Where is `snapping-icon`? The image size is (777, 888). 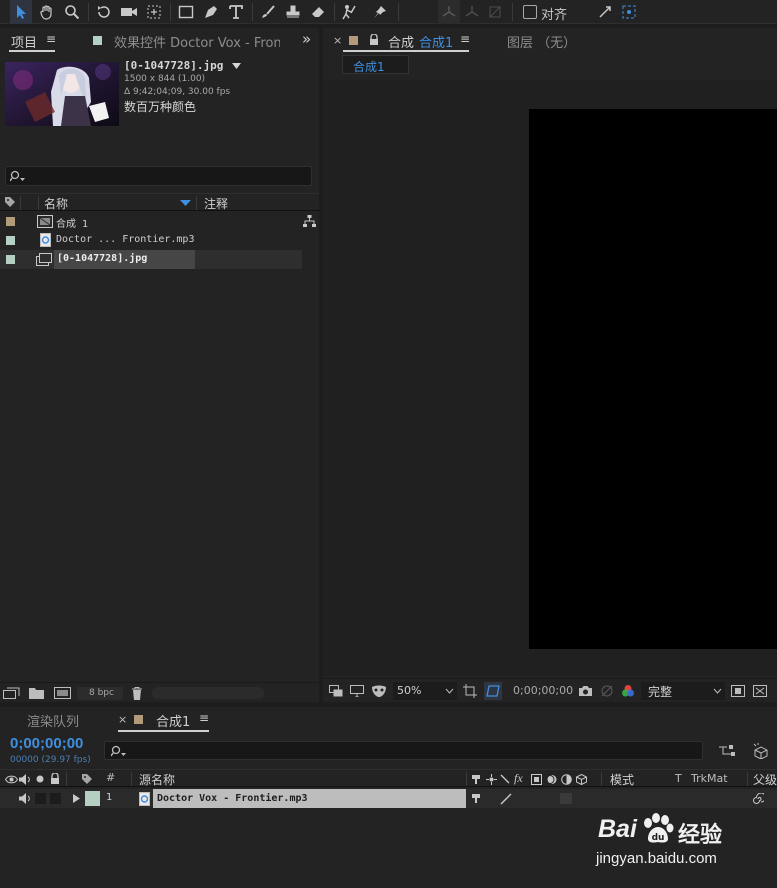
snapping-icon is located at coordinates (605, 12).